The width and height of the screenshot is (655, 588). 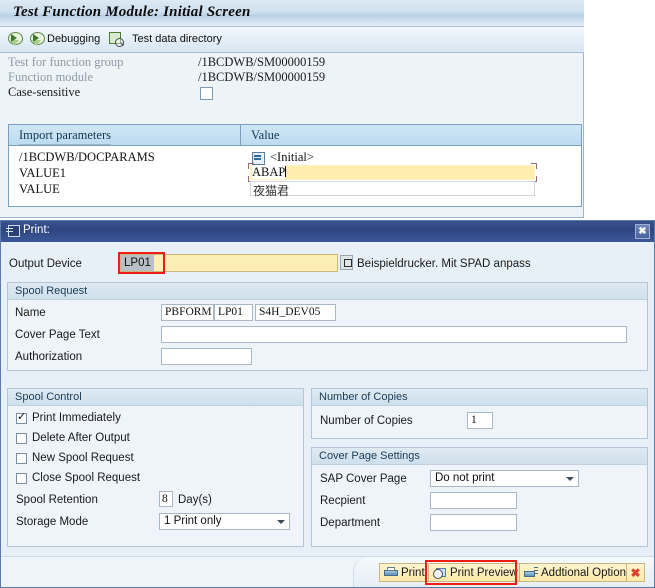 What do you see at coordinates (206, 93) in the screenshot?
I see `case-sensitive-checkbox` at bounding box center [206, 93].